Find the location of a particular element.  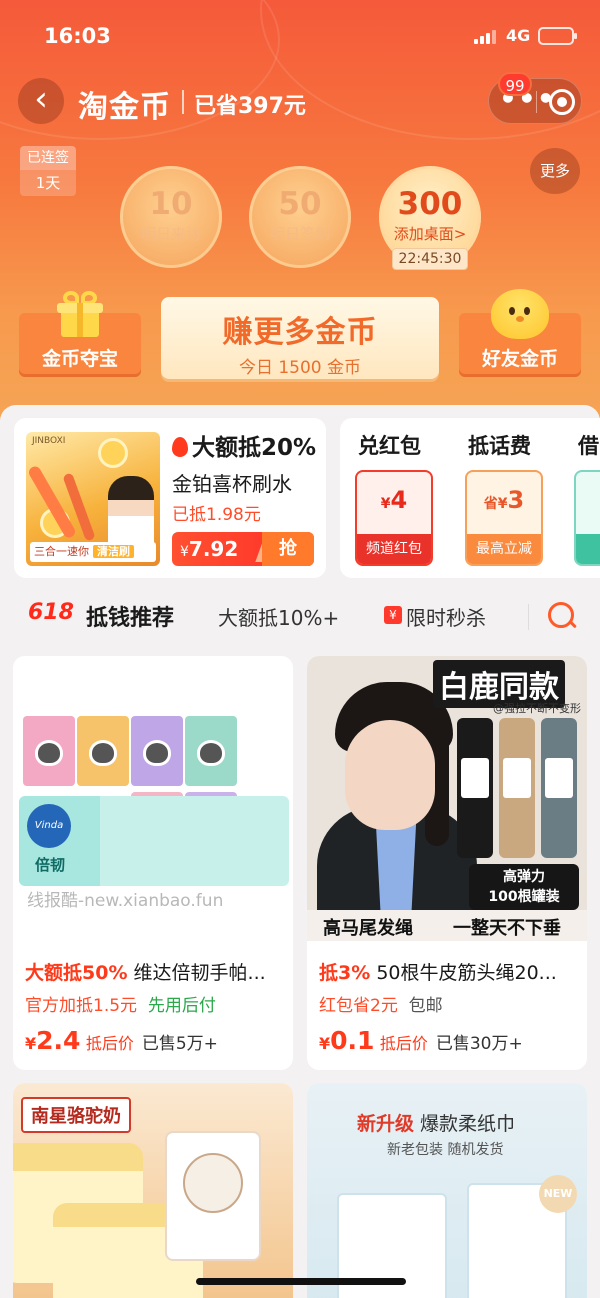

friend-coins-button: 好友金币 is located at coordinates (520, 333).